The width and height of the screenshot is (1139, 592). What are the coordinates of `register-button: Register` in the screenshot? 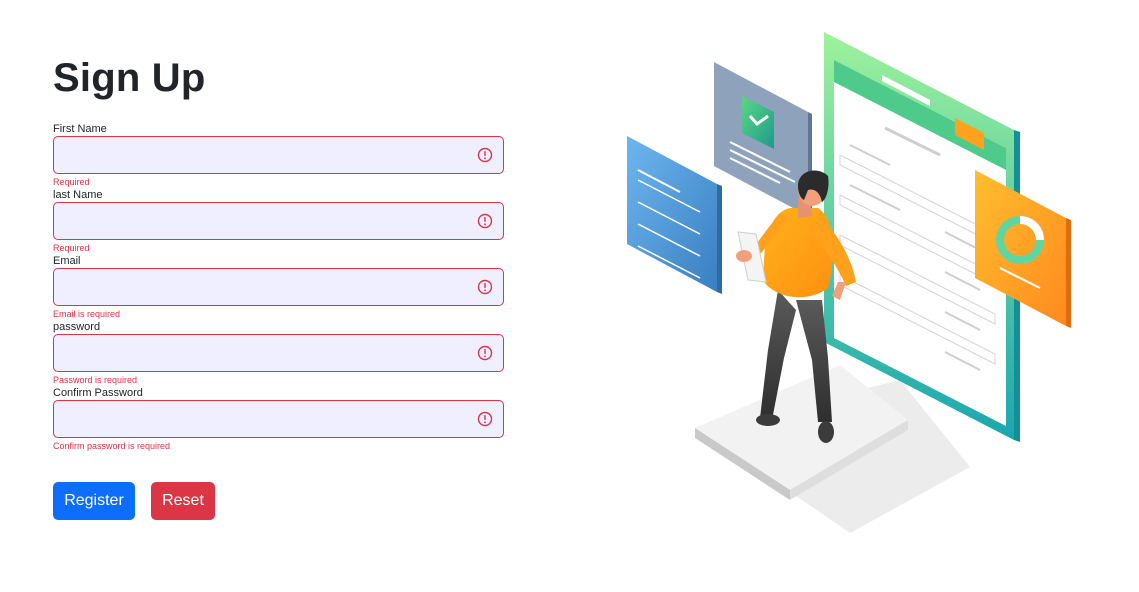 It's located at (94, 501).